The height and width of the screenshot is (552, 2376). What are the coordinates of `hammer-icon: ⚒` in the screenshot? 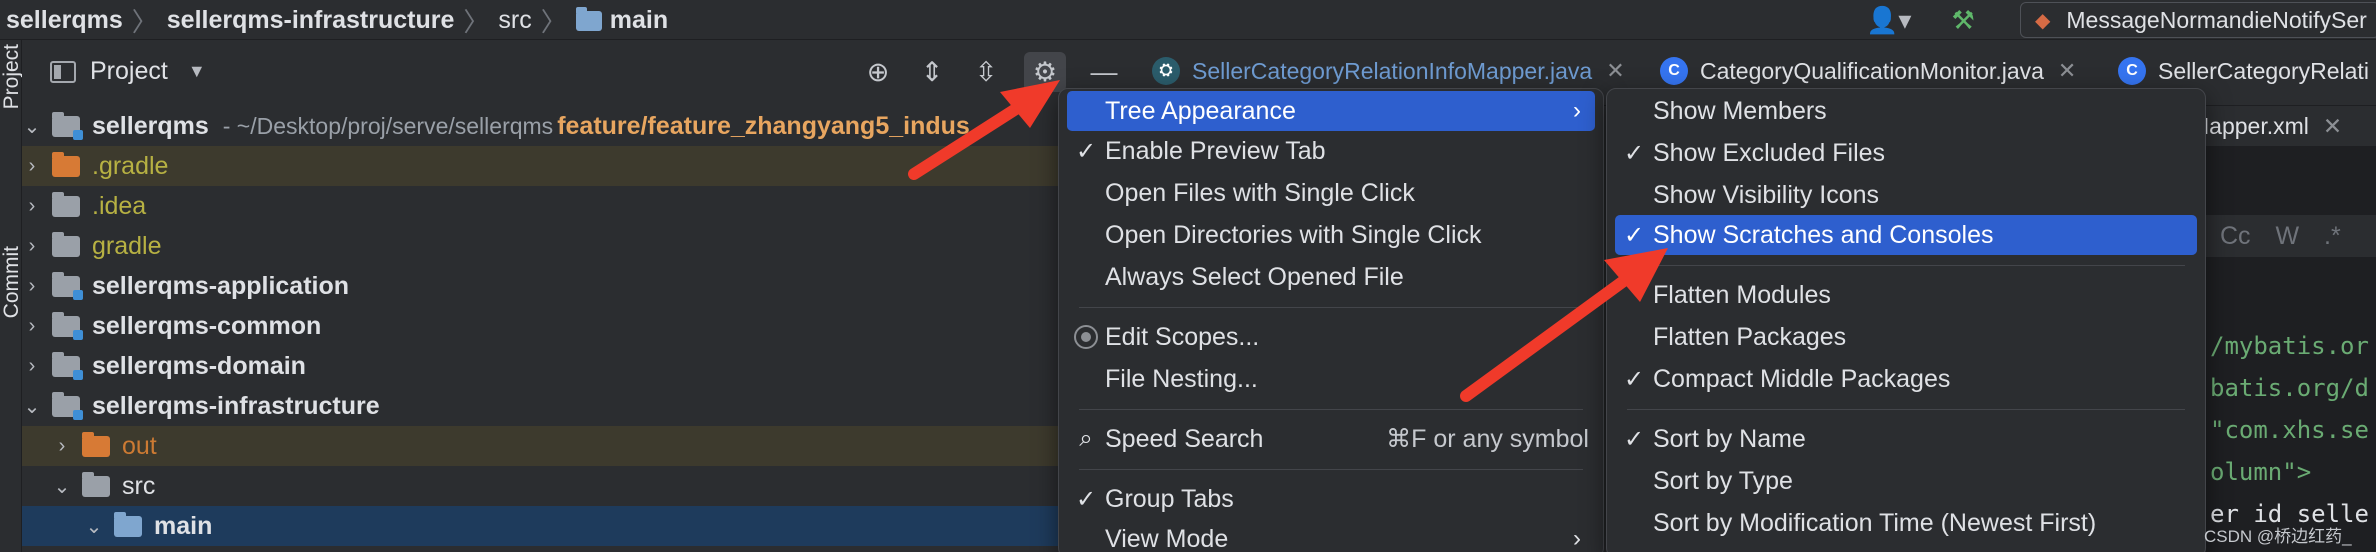 It's located at (1962, 20).